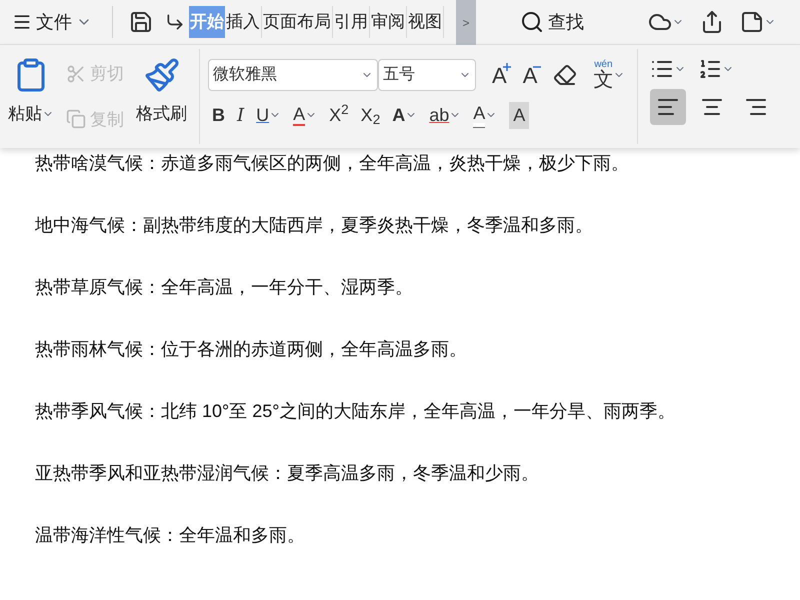  Describe the element at coordinates (425, 22) in the screenshot. I see `ribbon-tab: 视图` at that location.